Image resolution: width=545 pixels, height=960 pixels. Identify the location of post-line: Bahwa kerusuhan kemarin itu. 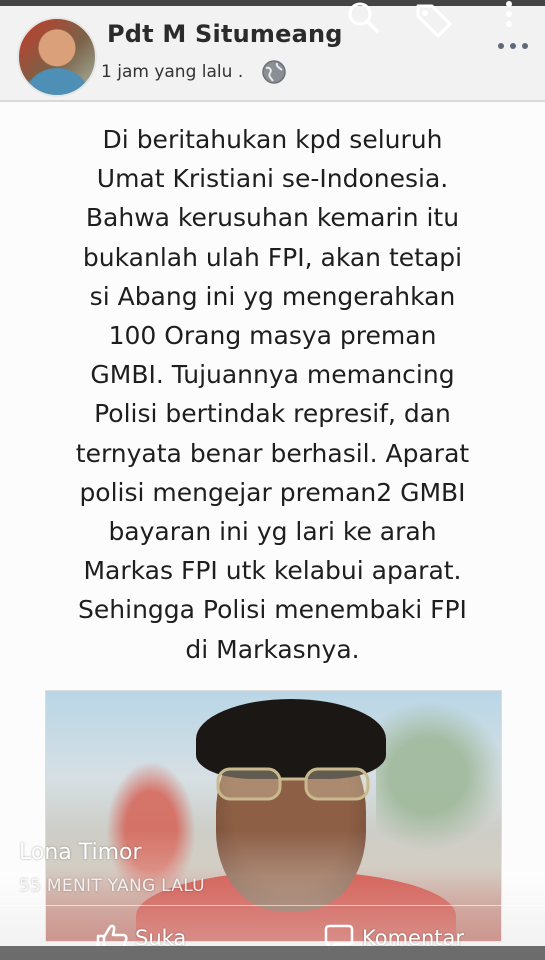
(272, 218).